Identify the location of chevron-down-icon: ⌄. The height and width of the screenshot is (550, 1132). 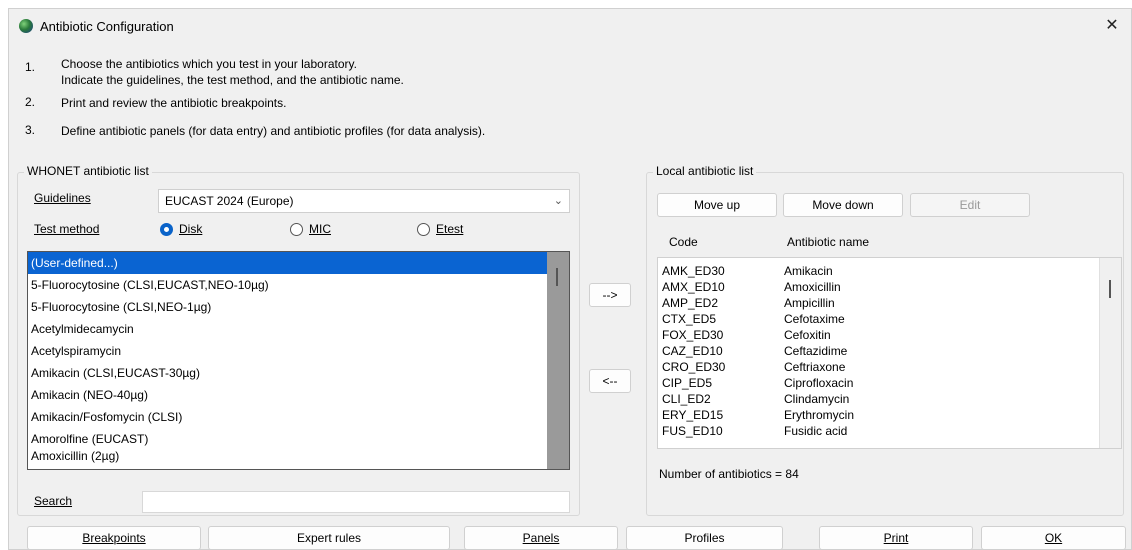
(558, 201).